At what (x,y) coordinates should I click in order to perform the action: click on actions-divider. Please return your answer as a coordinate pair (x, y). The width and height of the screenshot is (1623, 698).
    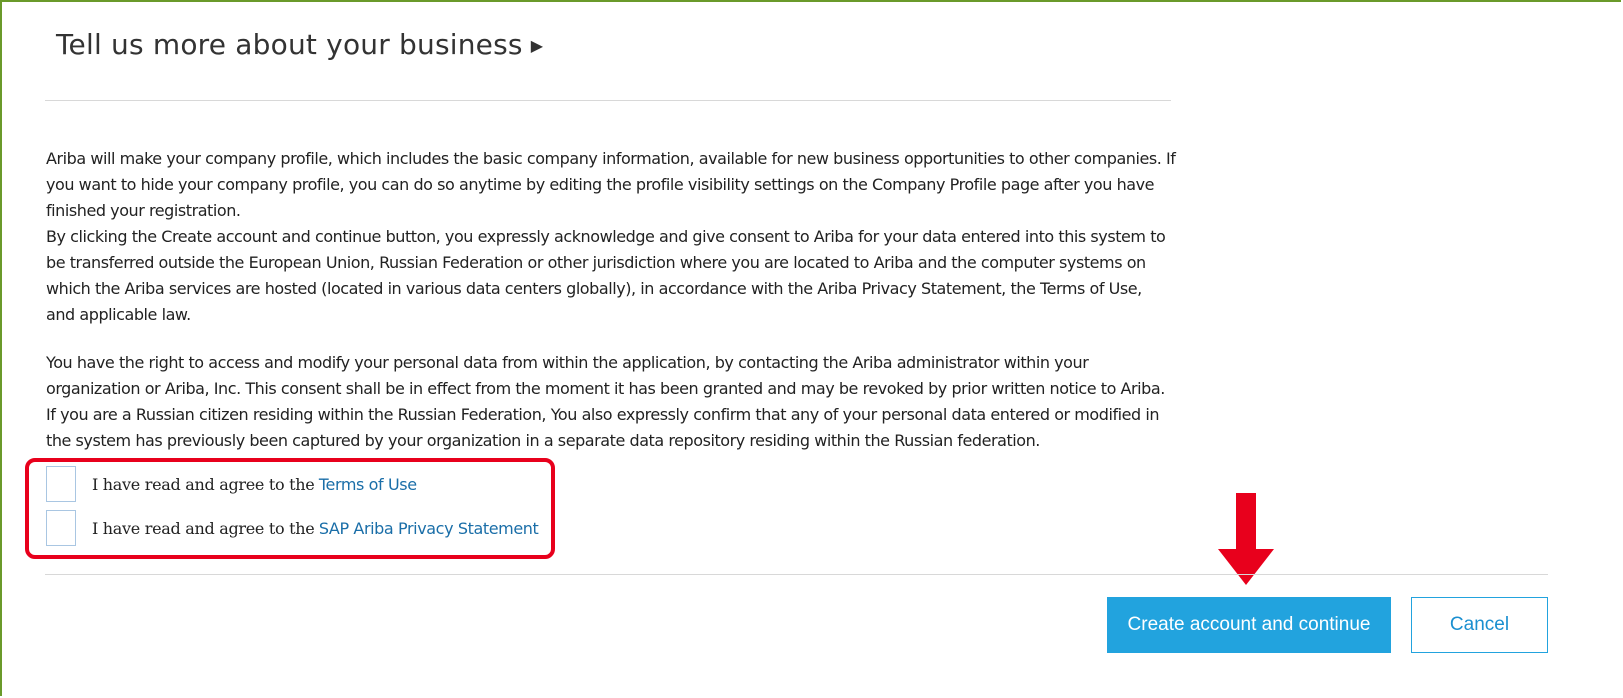
    Looking at the image, I should click on (796, 574).